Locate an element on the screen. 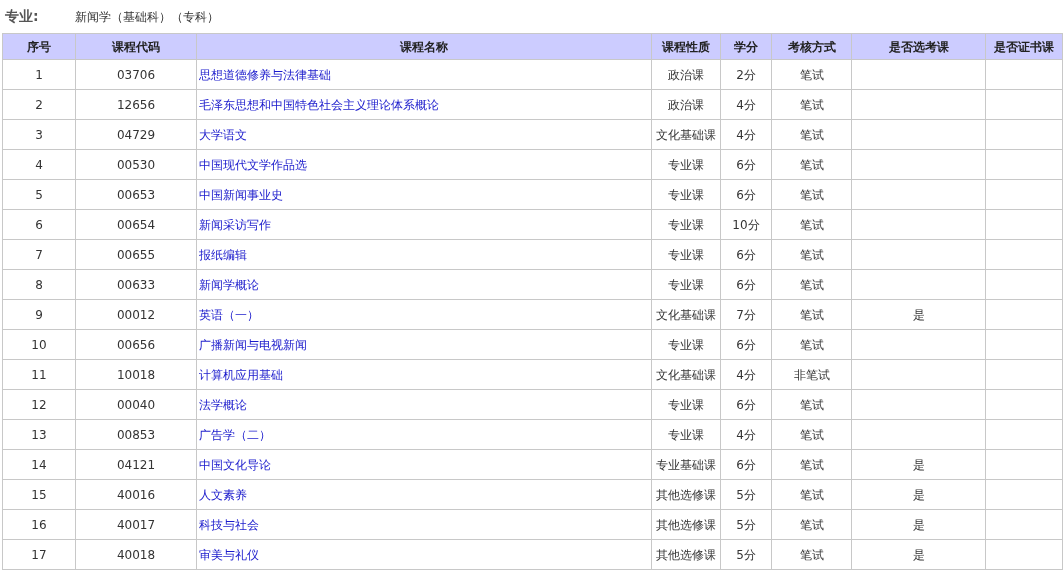  table-cell: 10 is located at coordinates (39, 344).